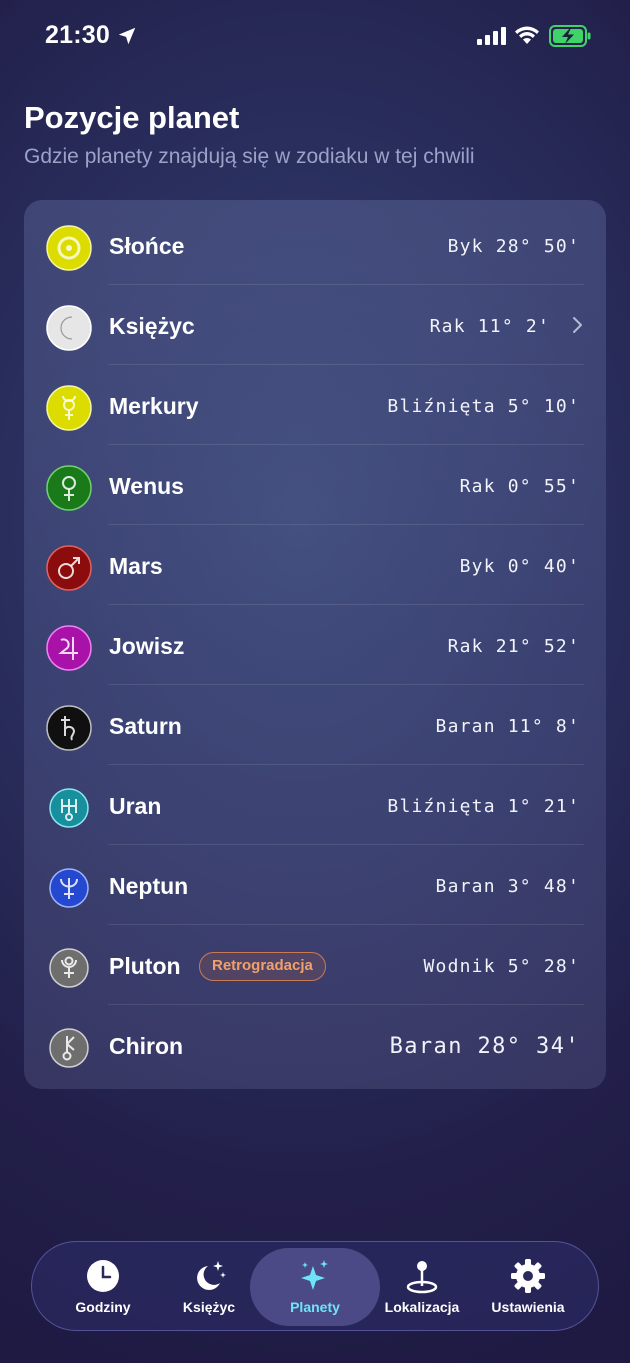  I want to click on tab-ksiezyc: Księżyc, so click(209, 1286).